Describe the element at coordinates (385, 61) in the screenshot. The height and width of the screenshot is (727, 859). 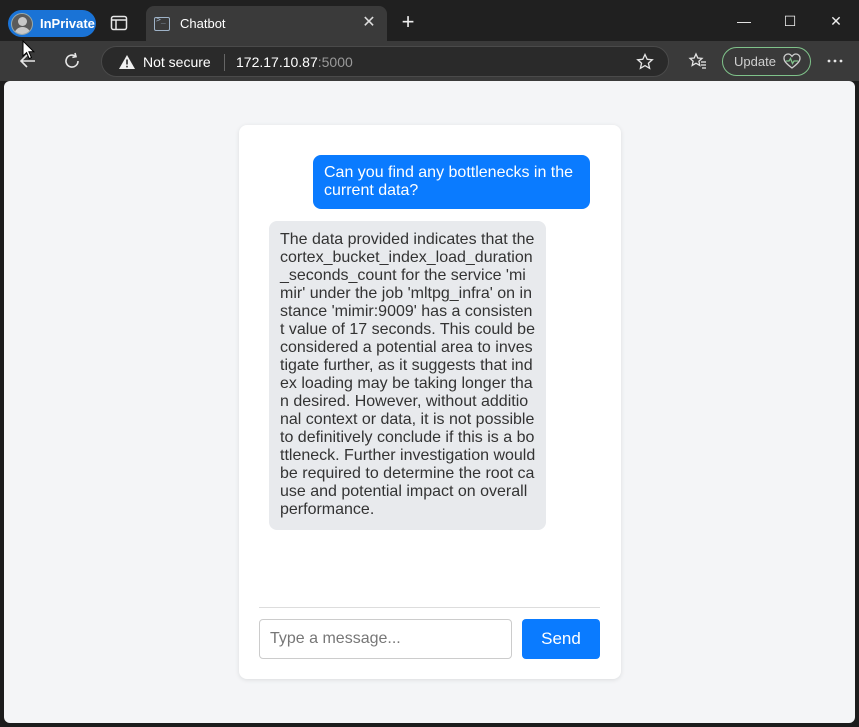
I see `address-bar: Not secure 172.17.10.87:5000` at that location.